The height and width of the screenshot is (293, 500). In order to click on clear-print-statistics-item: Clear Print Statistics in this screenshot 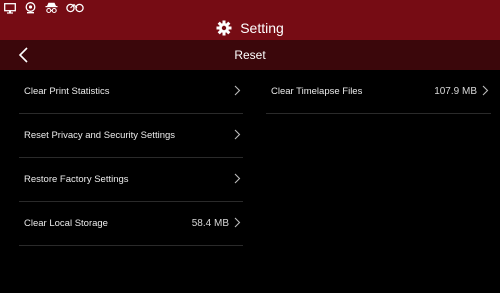, I will do `click(131, 92)`.